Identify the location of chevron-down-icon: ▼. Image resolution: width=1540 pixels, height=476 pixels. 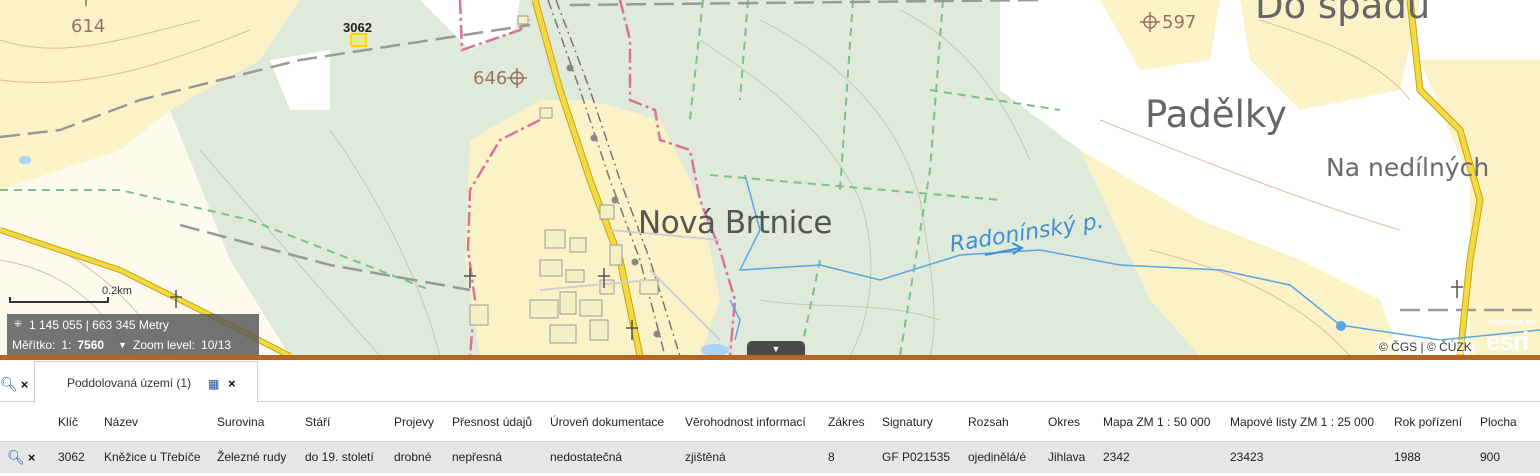
(122, 345).